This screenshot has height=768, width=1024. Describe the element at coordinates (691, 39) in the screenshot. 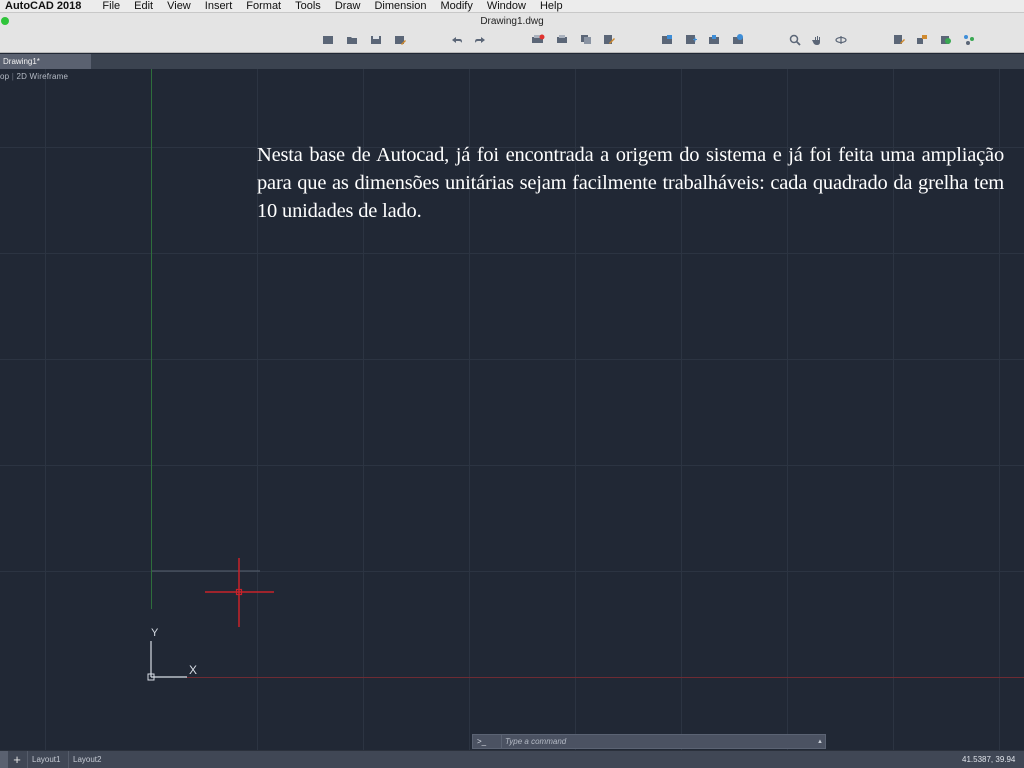

I see `block-icon` at that location.